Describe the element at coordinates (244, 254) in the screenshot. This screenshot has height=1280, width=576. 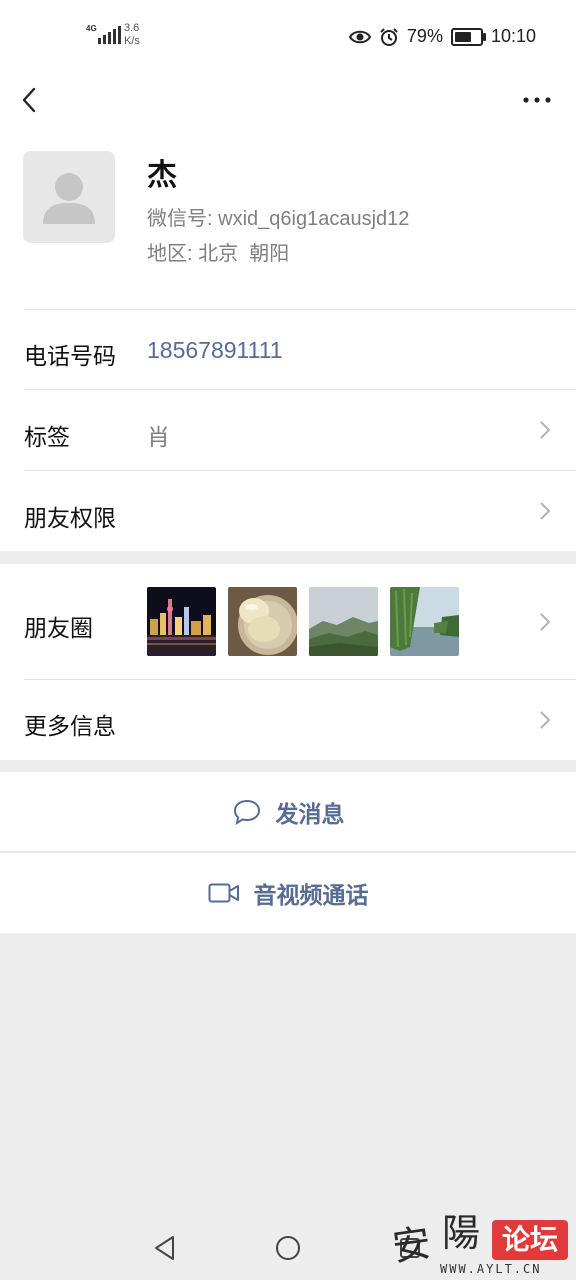
I see `region-value: 北京 朝阳` at that location.